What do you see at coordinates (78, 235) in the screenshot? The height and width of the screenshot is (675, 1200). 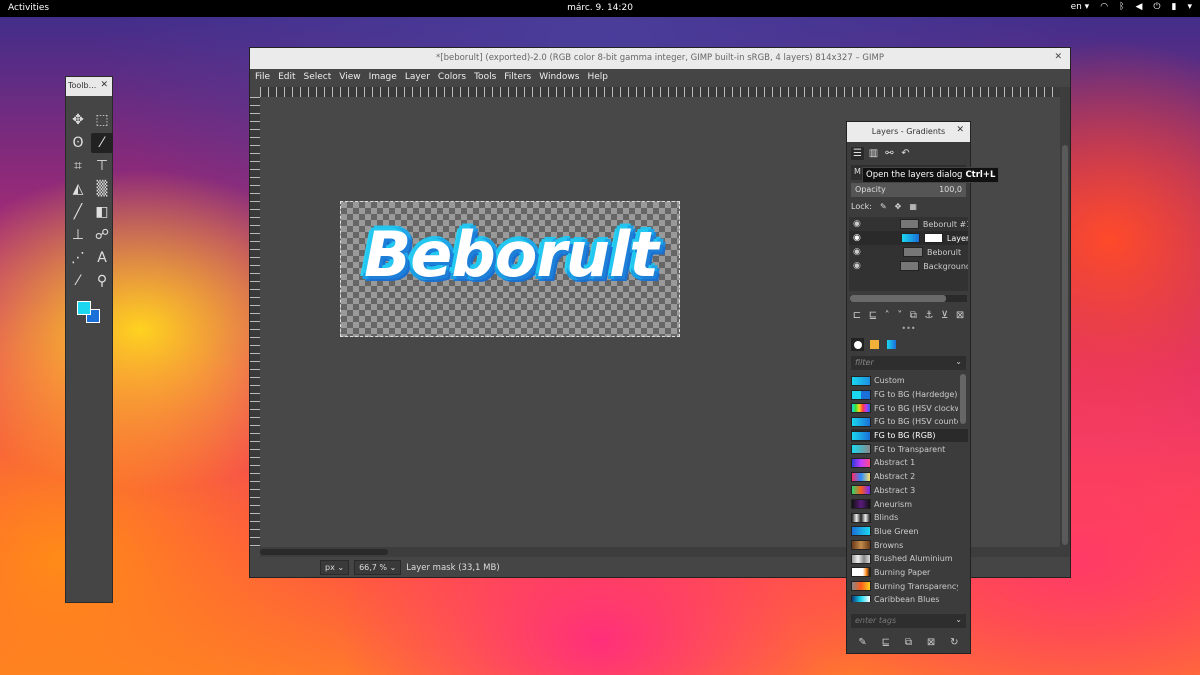 I see `clone-icon: ⊥` at bounding box center [78, 235].